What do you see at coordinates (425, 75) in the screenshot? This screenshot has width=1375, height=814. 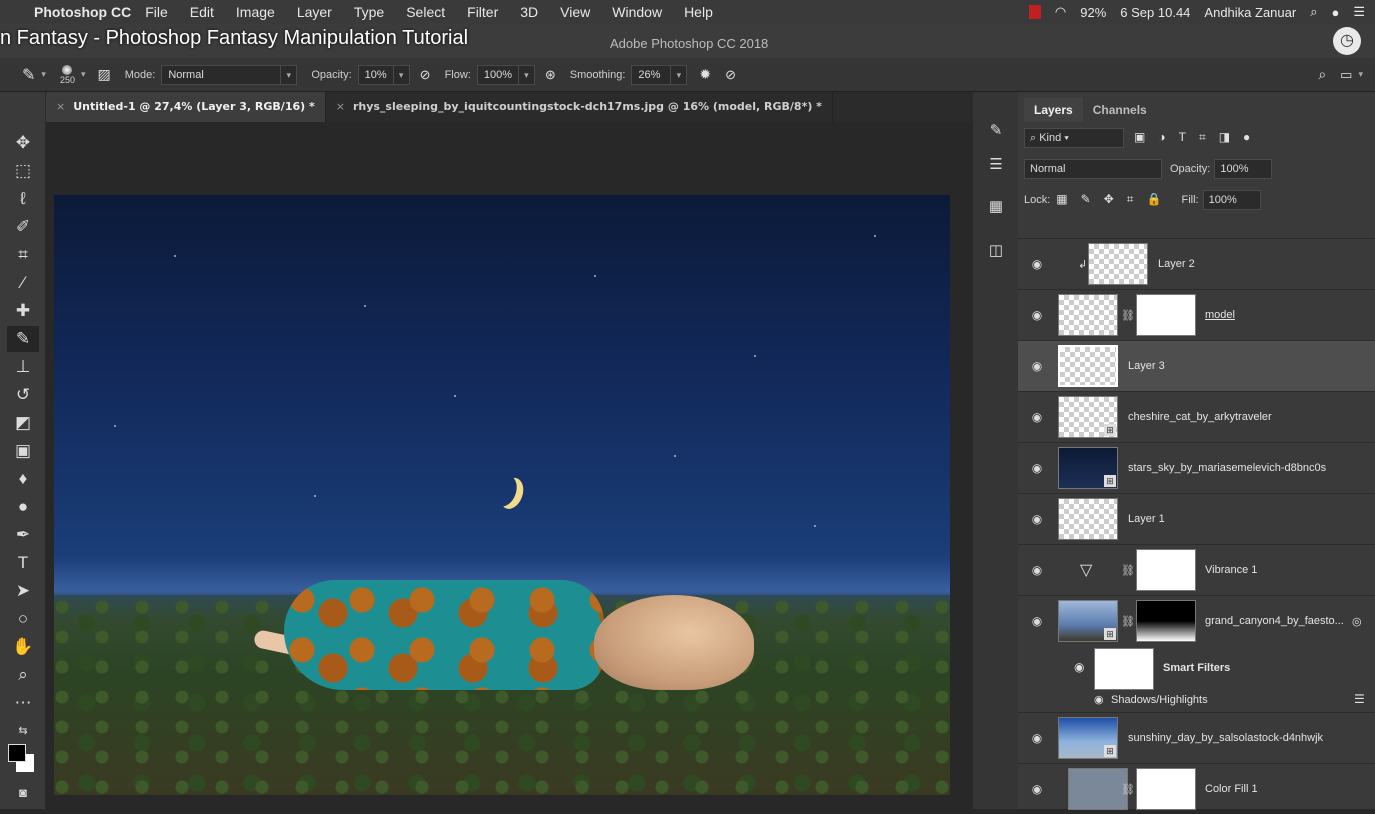 I see `pressure-opacity-icon: ⊘` at bounding box center [425, 75].